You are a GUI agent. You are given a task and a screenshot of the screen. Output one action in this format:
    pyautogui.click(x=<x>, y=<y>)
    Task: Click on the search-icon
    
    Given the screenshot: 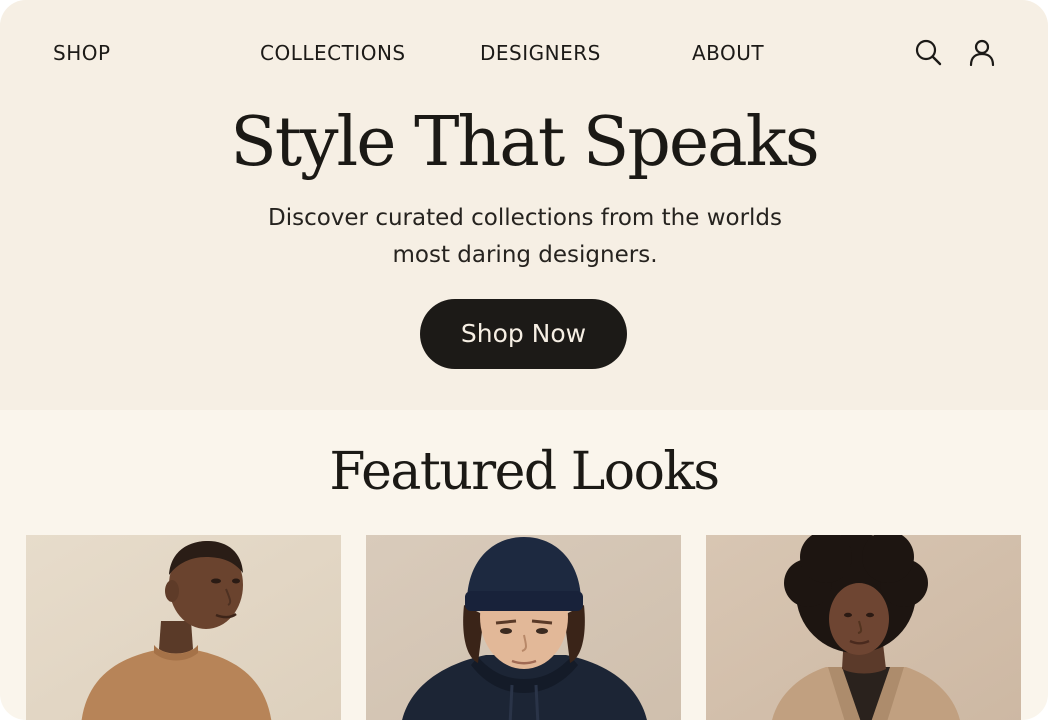 What is the action you would take?
    pyautogui.click(x=928, y=52)
    